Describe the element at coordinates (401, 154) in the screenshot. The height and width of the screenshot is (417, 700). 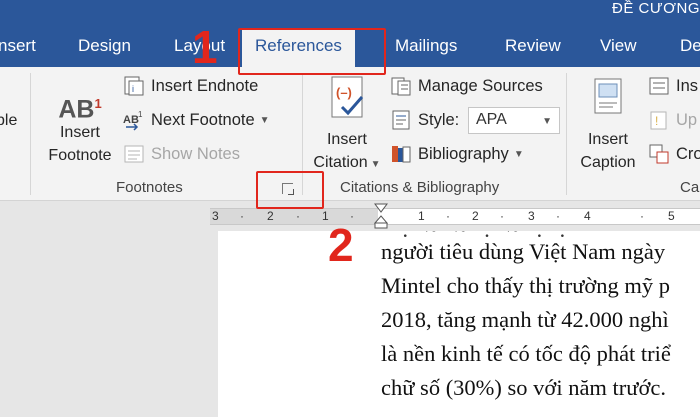
I see `bibliography-icon` at that location.